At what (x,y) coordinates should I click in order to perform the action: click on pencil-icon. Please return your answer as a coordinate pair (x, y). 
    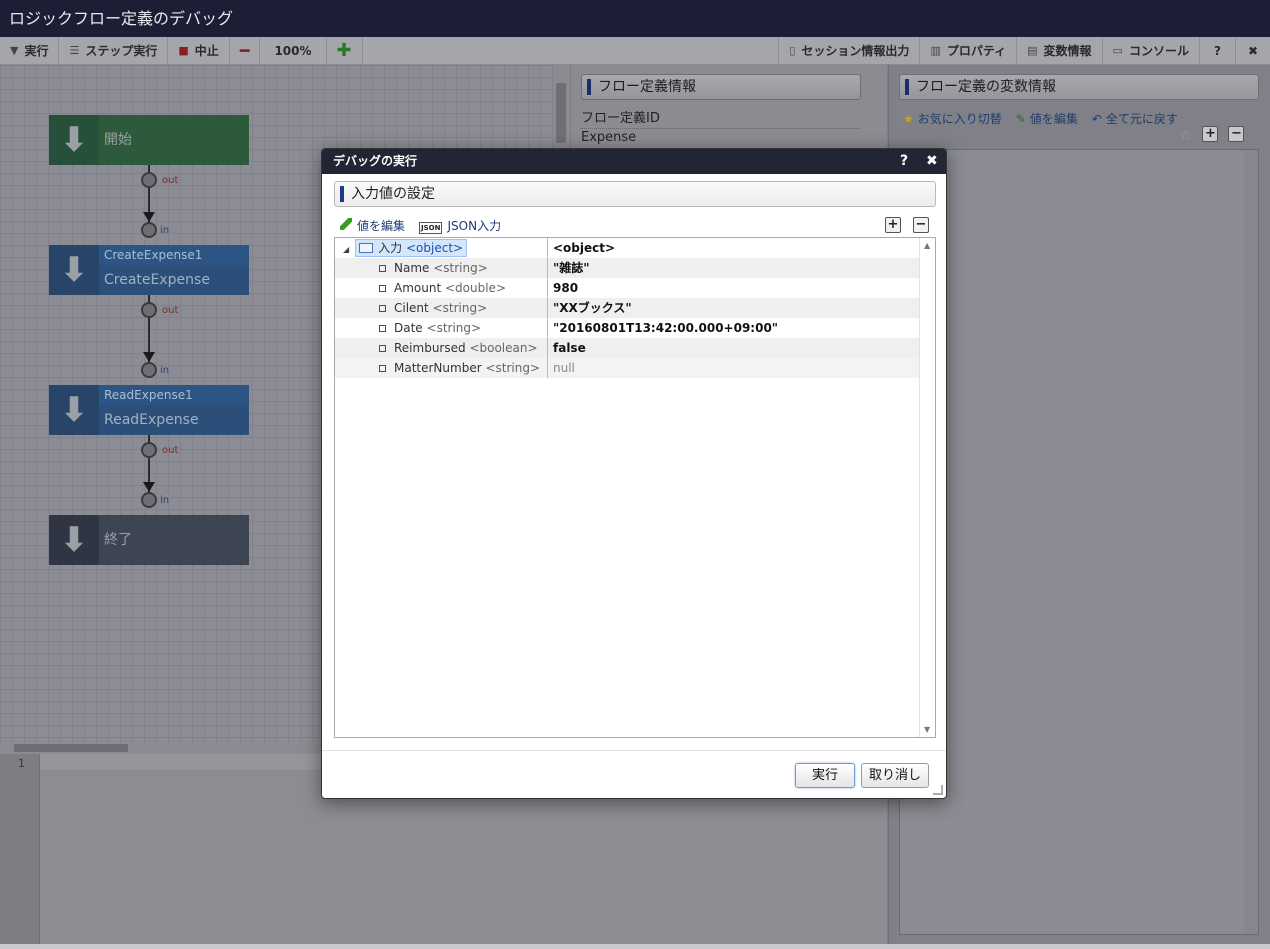
    Looking at the image, I should click on (346, 224).